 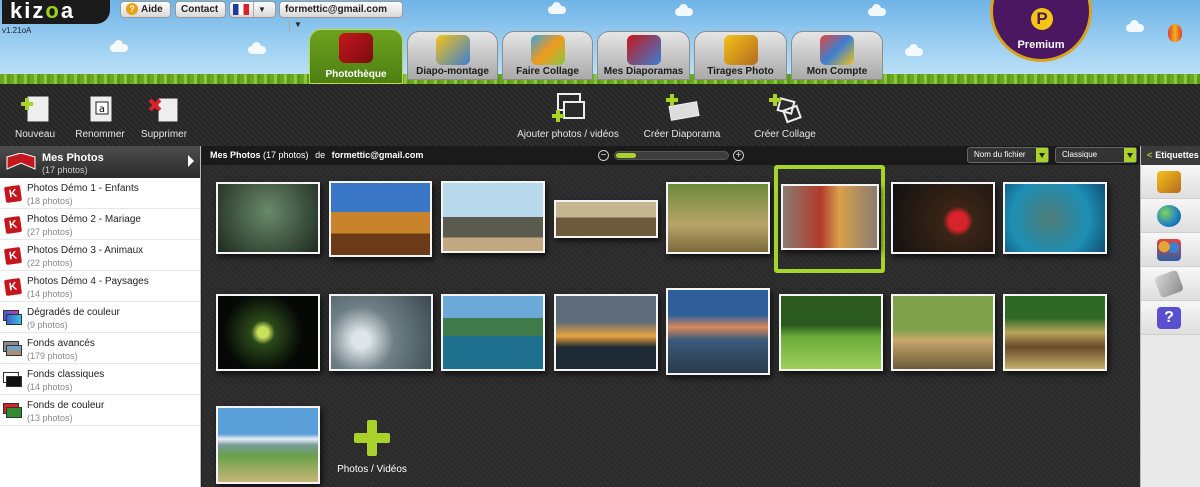 I want to click on help-button: ? Aide, so click(x=145, y=9).